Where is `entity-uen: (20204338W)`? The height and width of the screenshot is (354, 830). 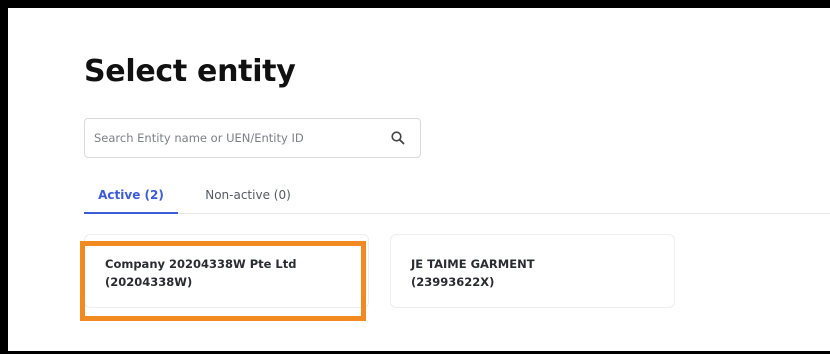 entity-uen: (20204338W) is located at coordinates (149, 282).